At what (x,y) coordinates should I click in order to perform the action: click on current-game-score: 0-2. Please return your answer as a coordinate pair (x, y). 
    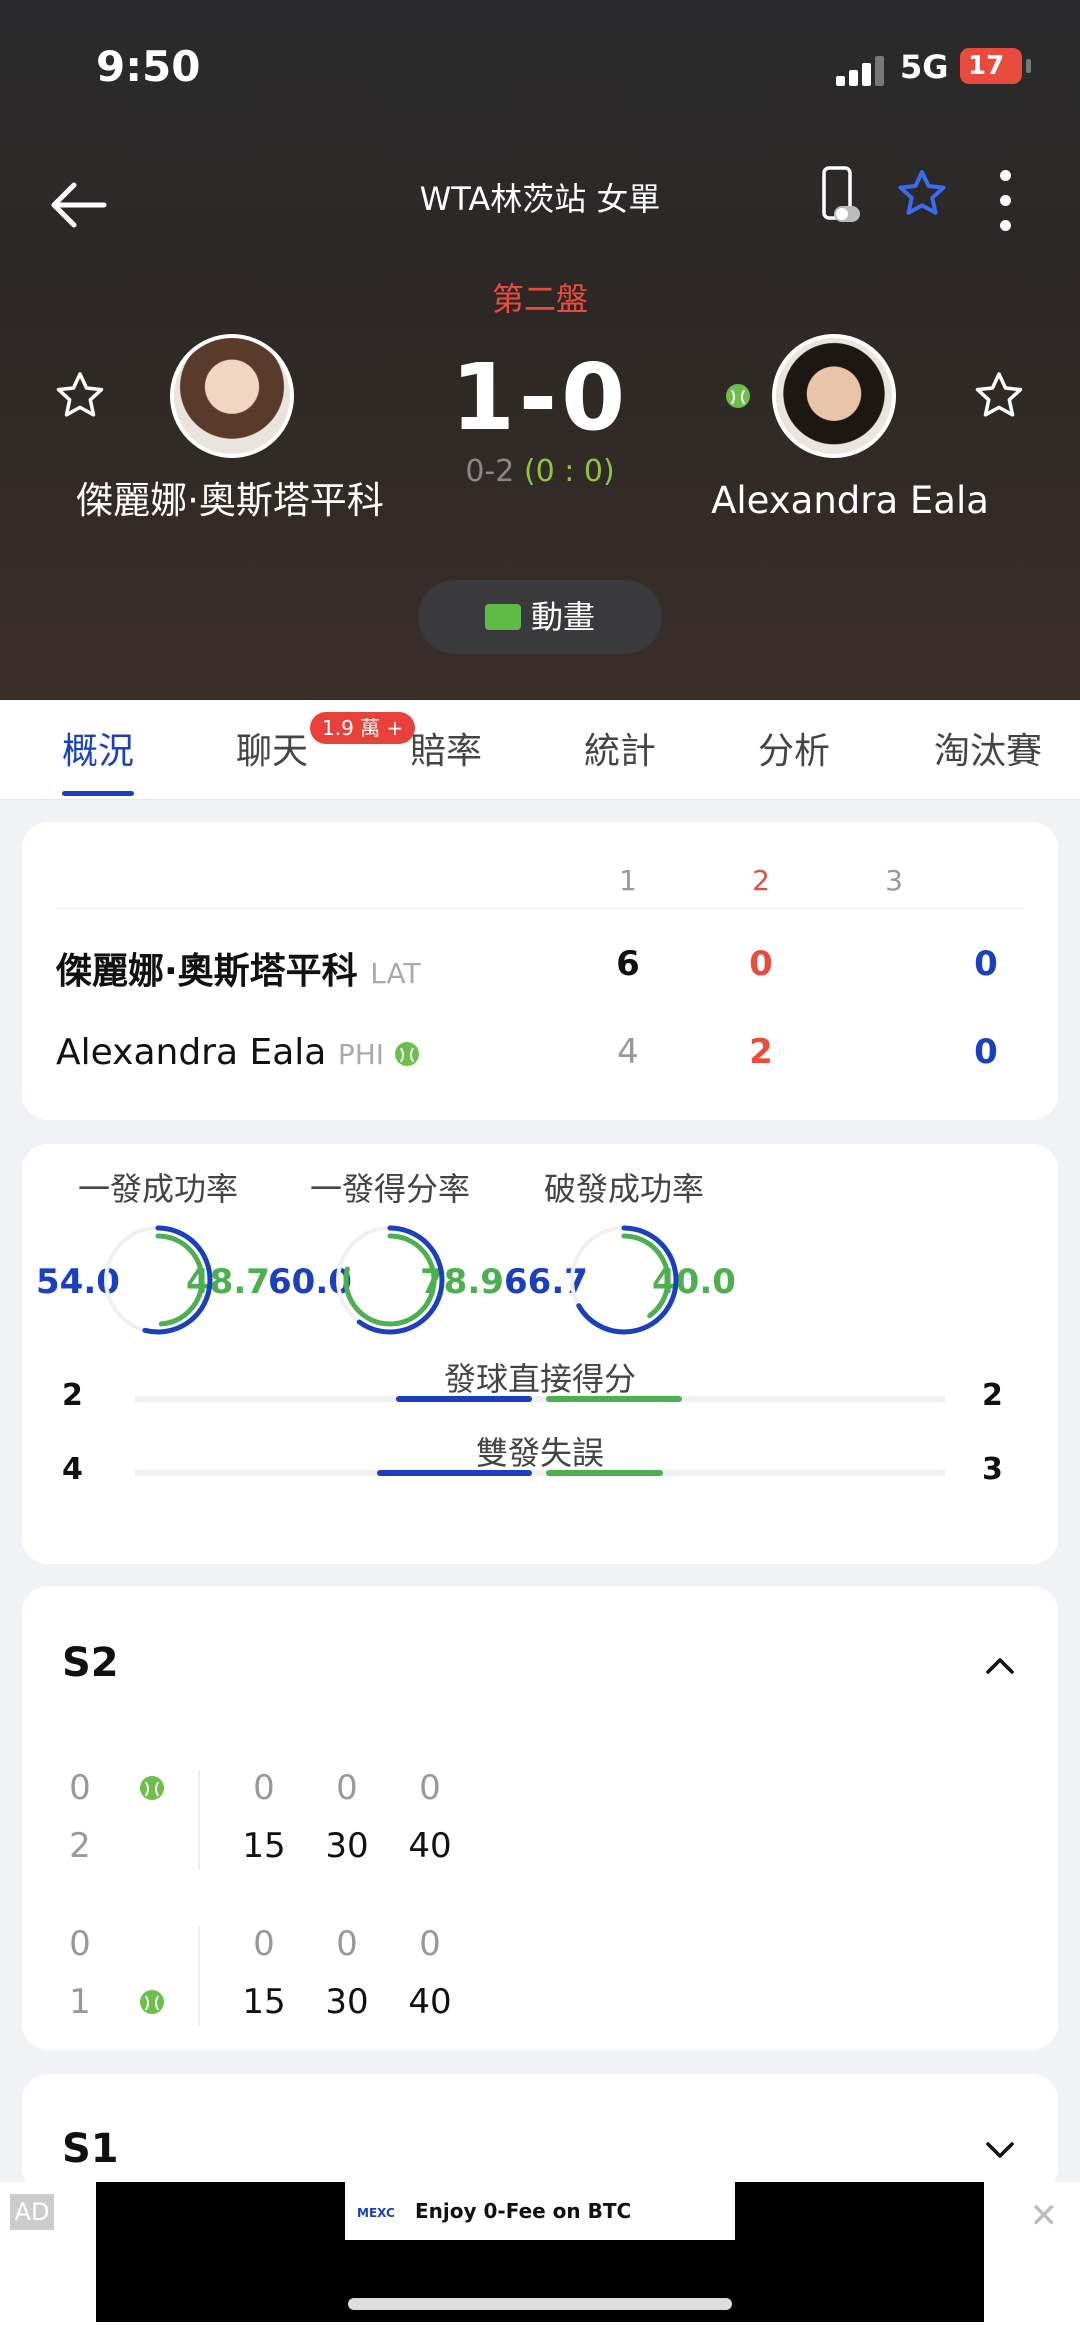
    Looking at the image, I should click on (490, 471).